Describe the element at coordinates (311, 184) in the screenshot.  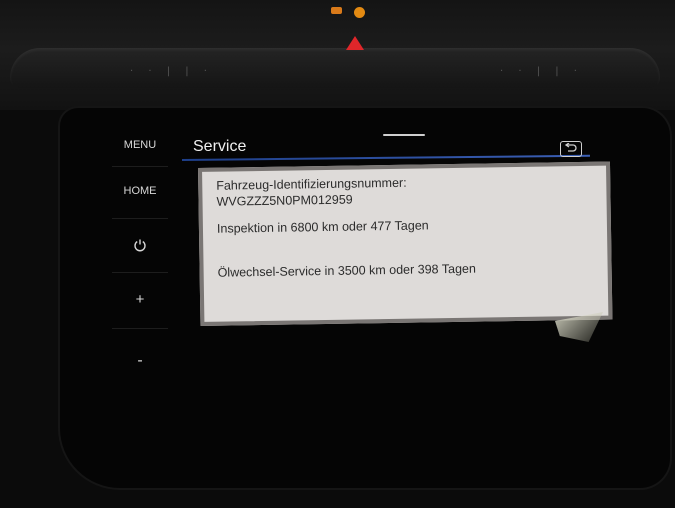
I see `vin-label: Fahrzeug-Identifizierungsnummer:` at that location.